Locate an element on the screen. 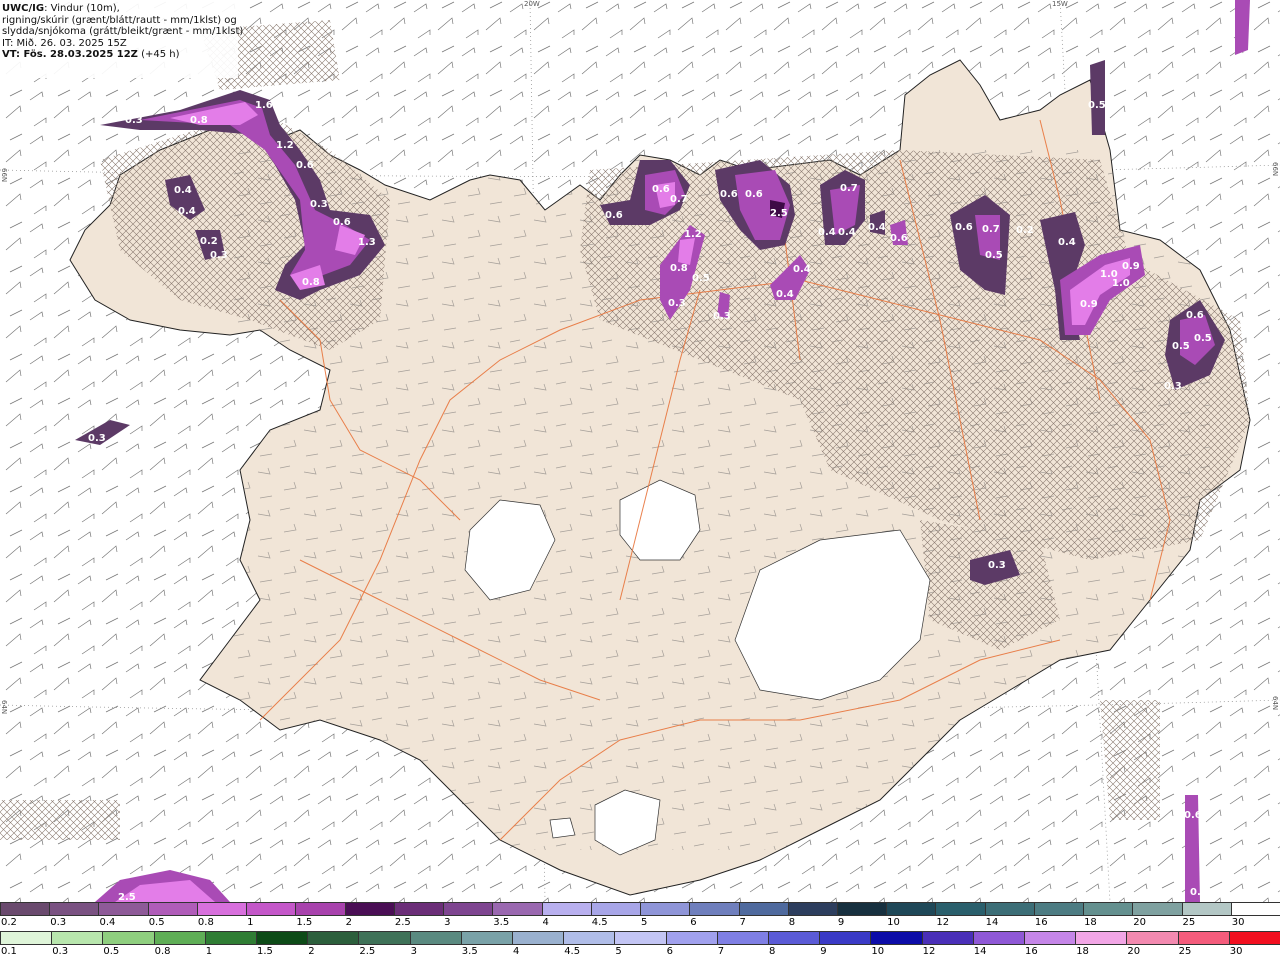 The height and width of the screenshot is (960, 1280). legend-forecast-hour: (+45 h) is located at coordinates (158, 54).